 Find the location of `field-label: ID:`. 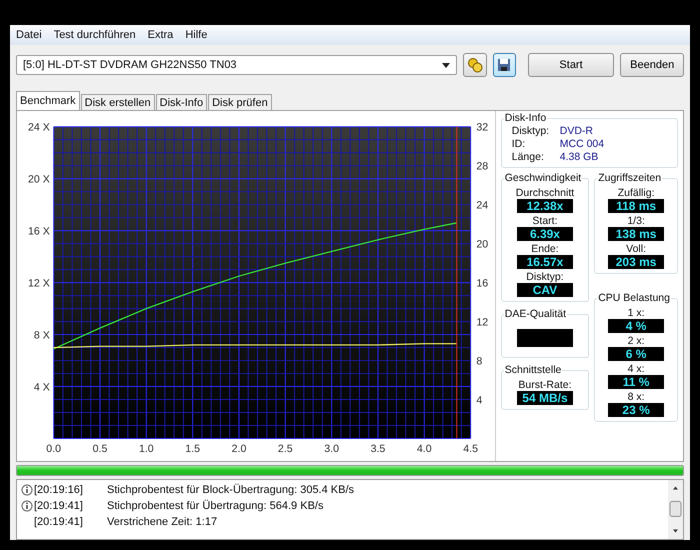

field-label: ID: is located at coordinates (519, 144).